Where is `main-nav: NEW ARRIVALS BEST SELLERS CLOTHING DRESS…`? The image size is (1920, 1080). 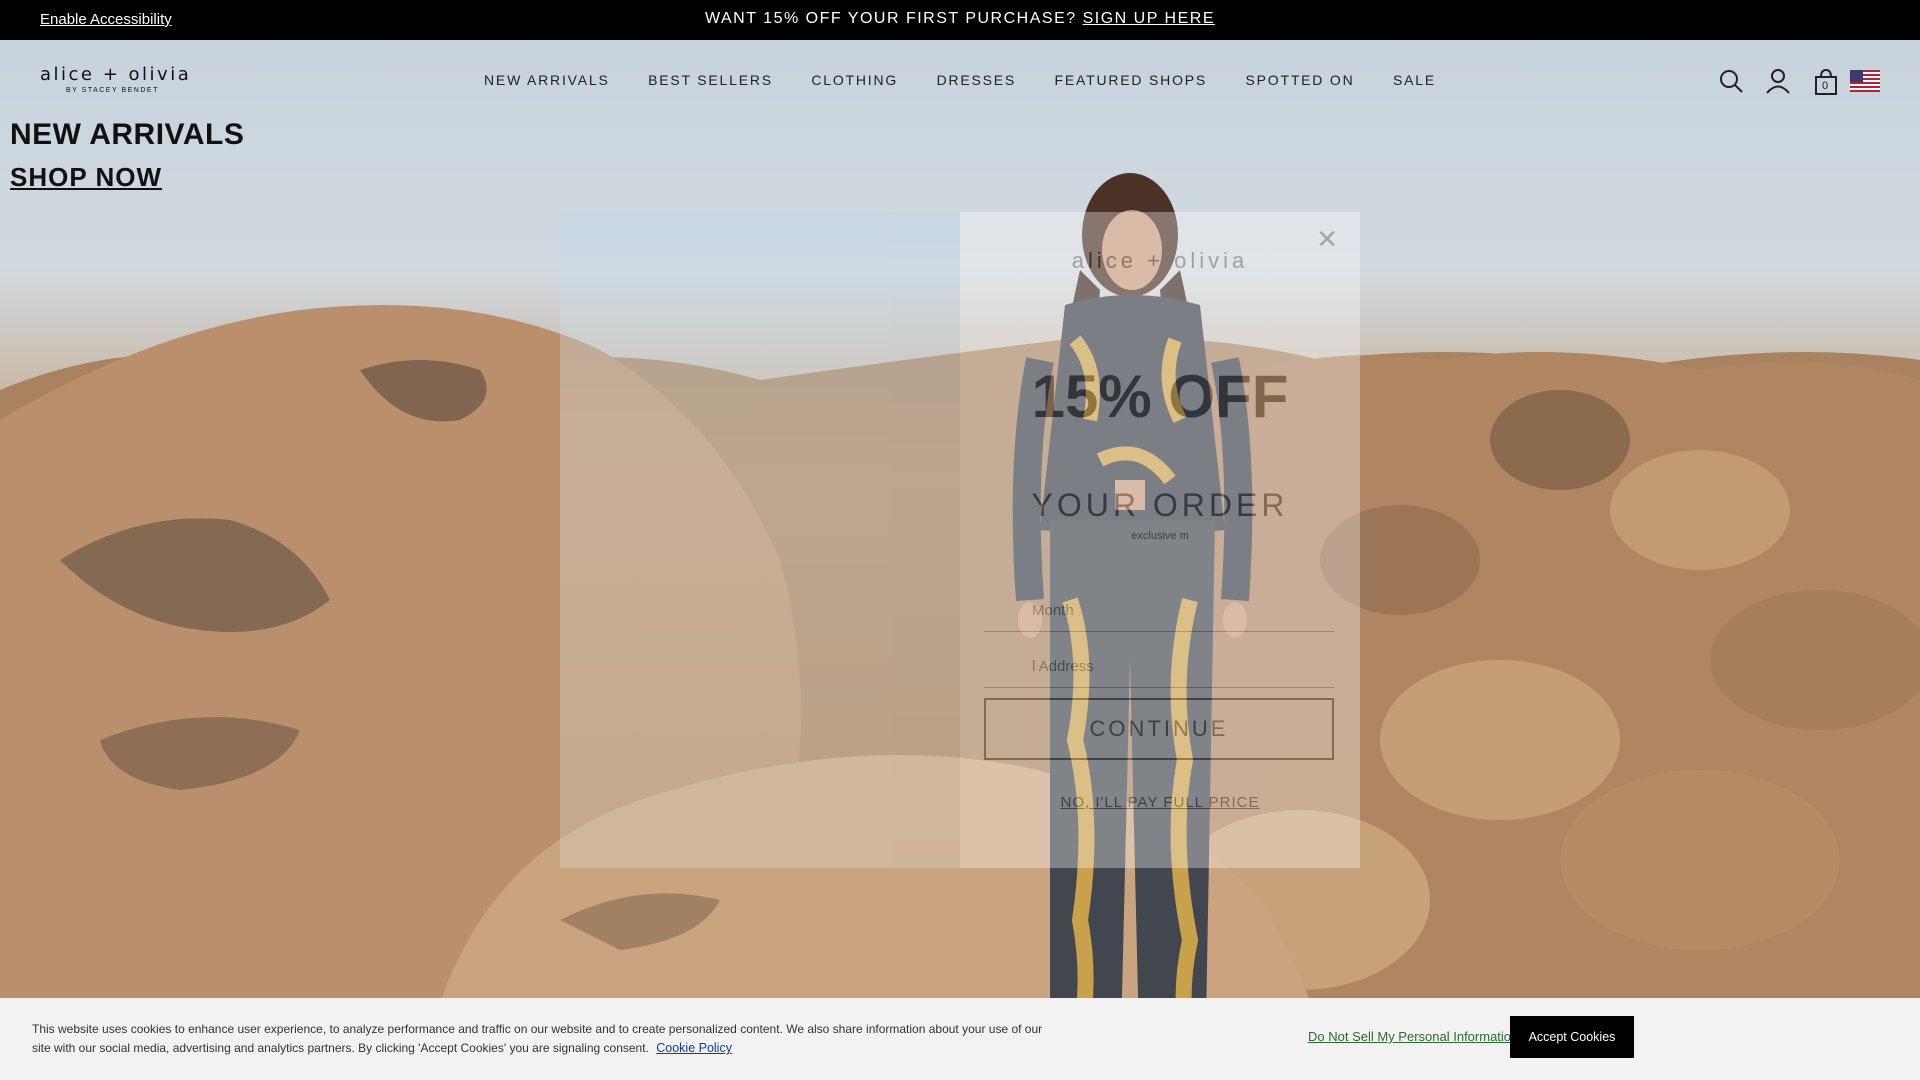 main-nav: NEW ARRIVALS BEST SELLERS CLOTHING DRESS… is located at coordinates (960, 81).